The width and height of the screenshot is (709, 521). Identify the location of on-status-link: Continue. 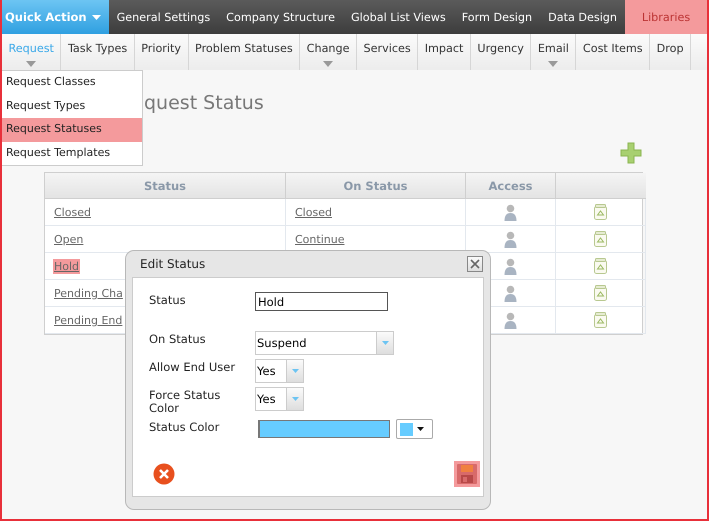
(320, 239).